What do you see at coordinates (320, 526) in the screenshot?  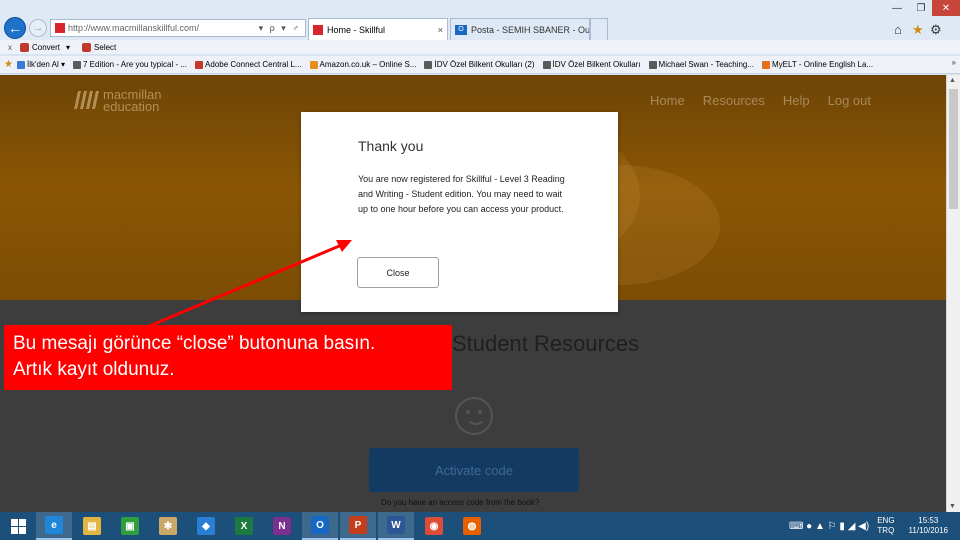 I see `taskbar-app-outlook: O` at bounding box center [320, 526].